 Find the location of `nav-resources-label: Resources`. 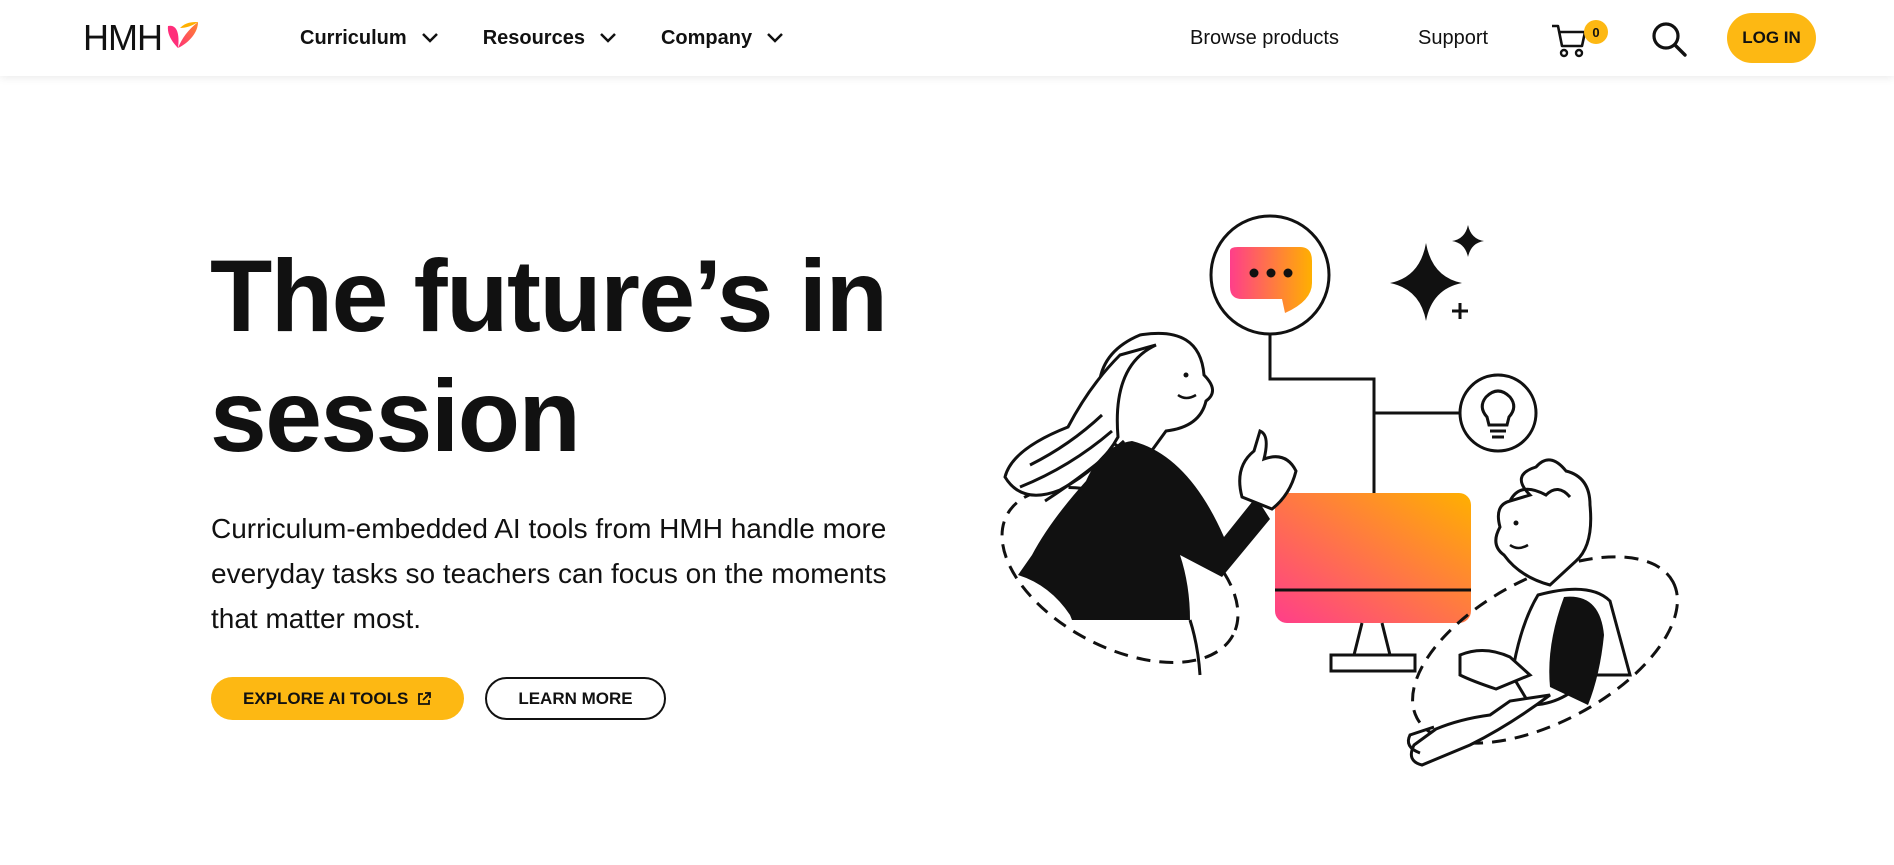

nav-resources-label: Resources is located at coordinates (533, 37).